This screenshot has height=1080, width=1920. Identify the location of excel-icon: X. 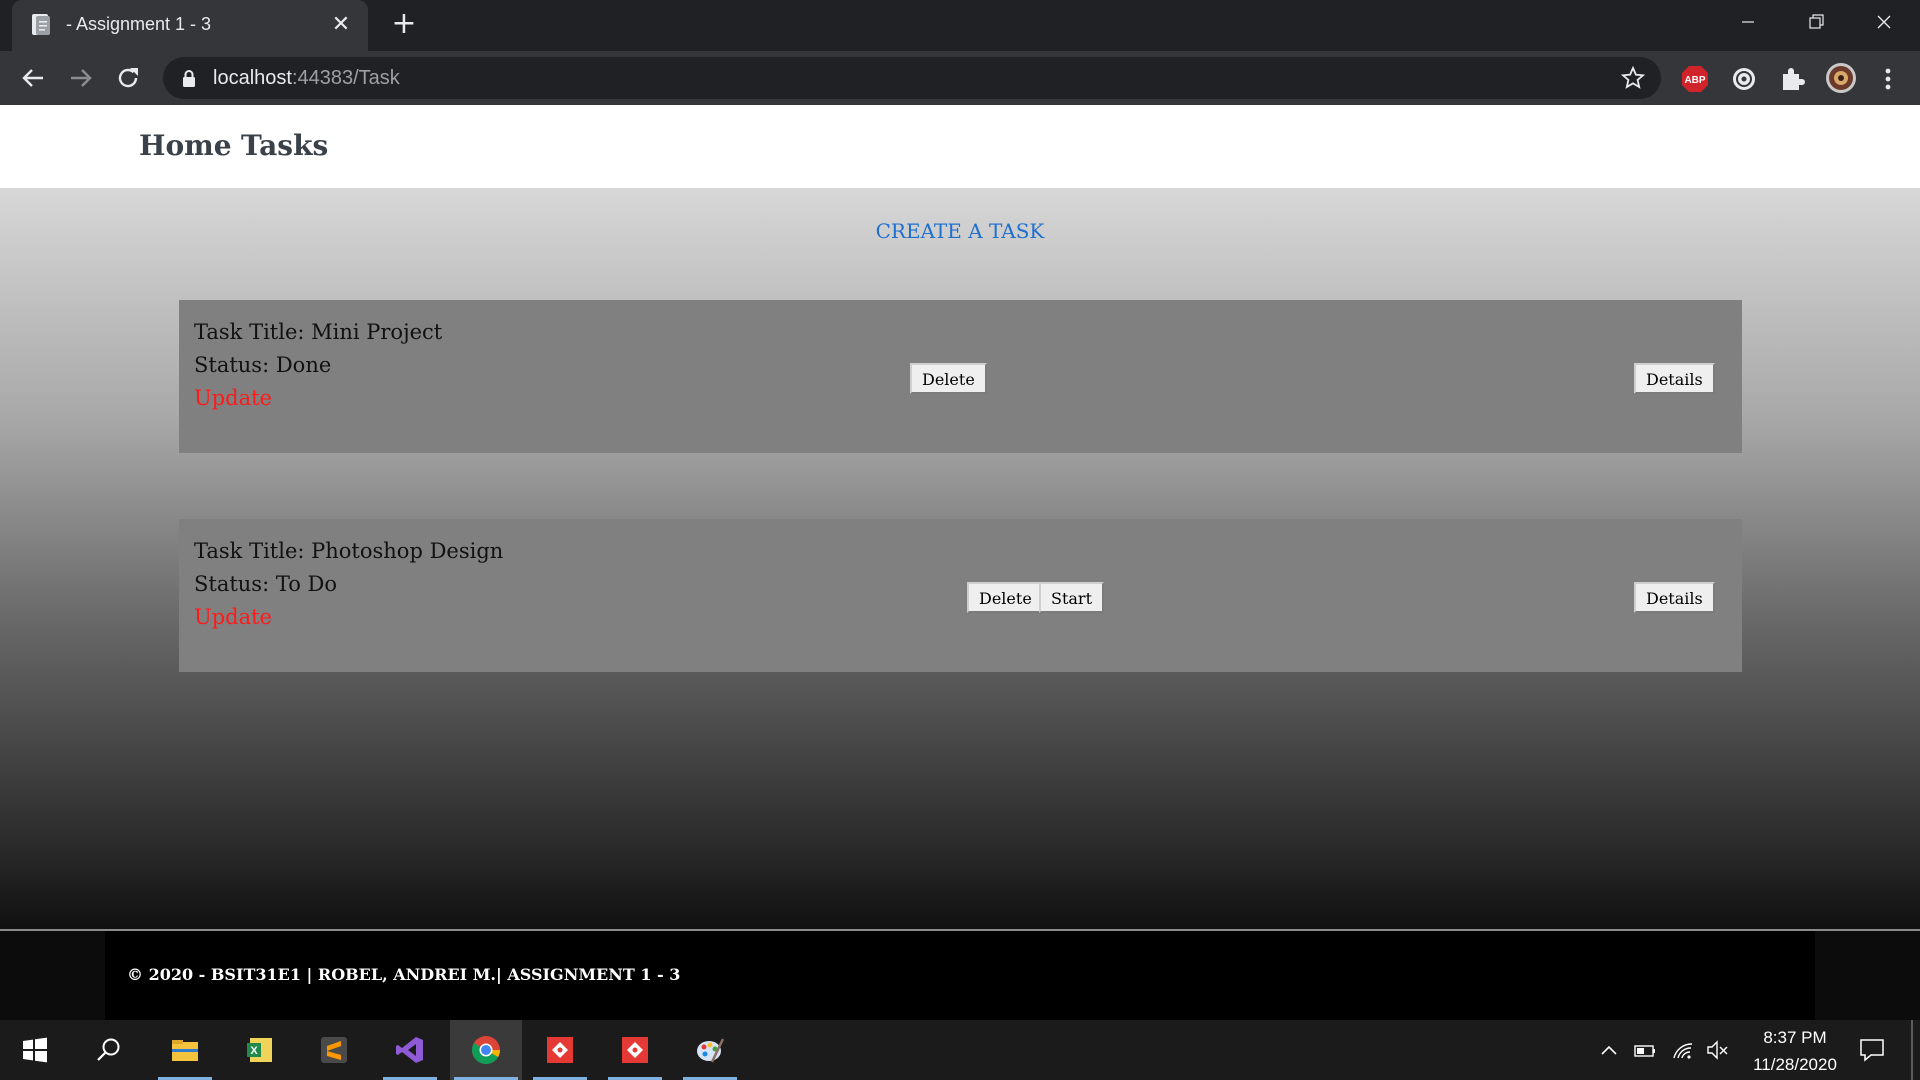
(259, 1050).